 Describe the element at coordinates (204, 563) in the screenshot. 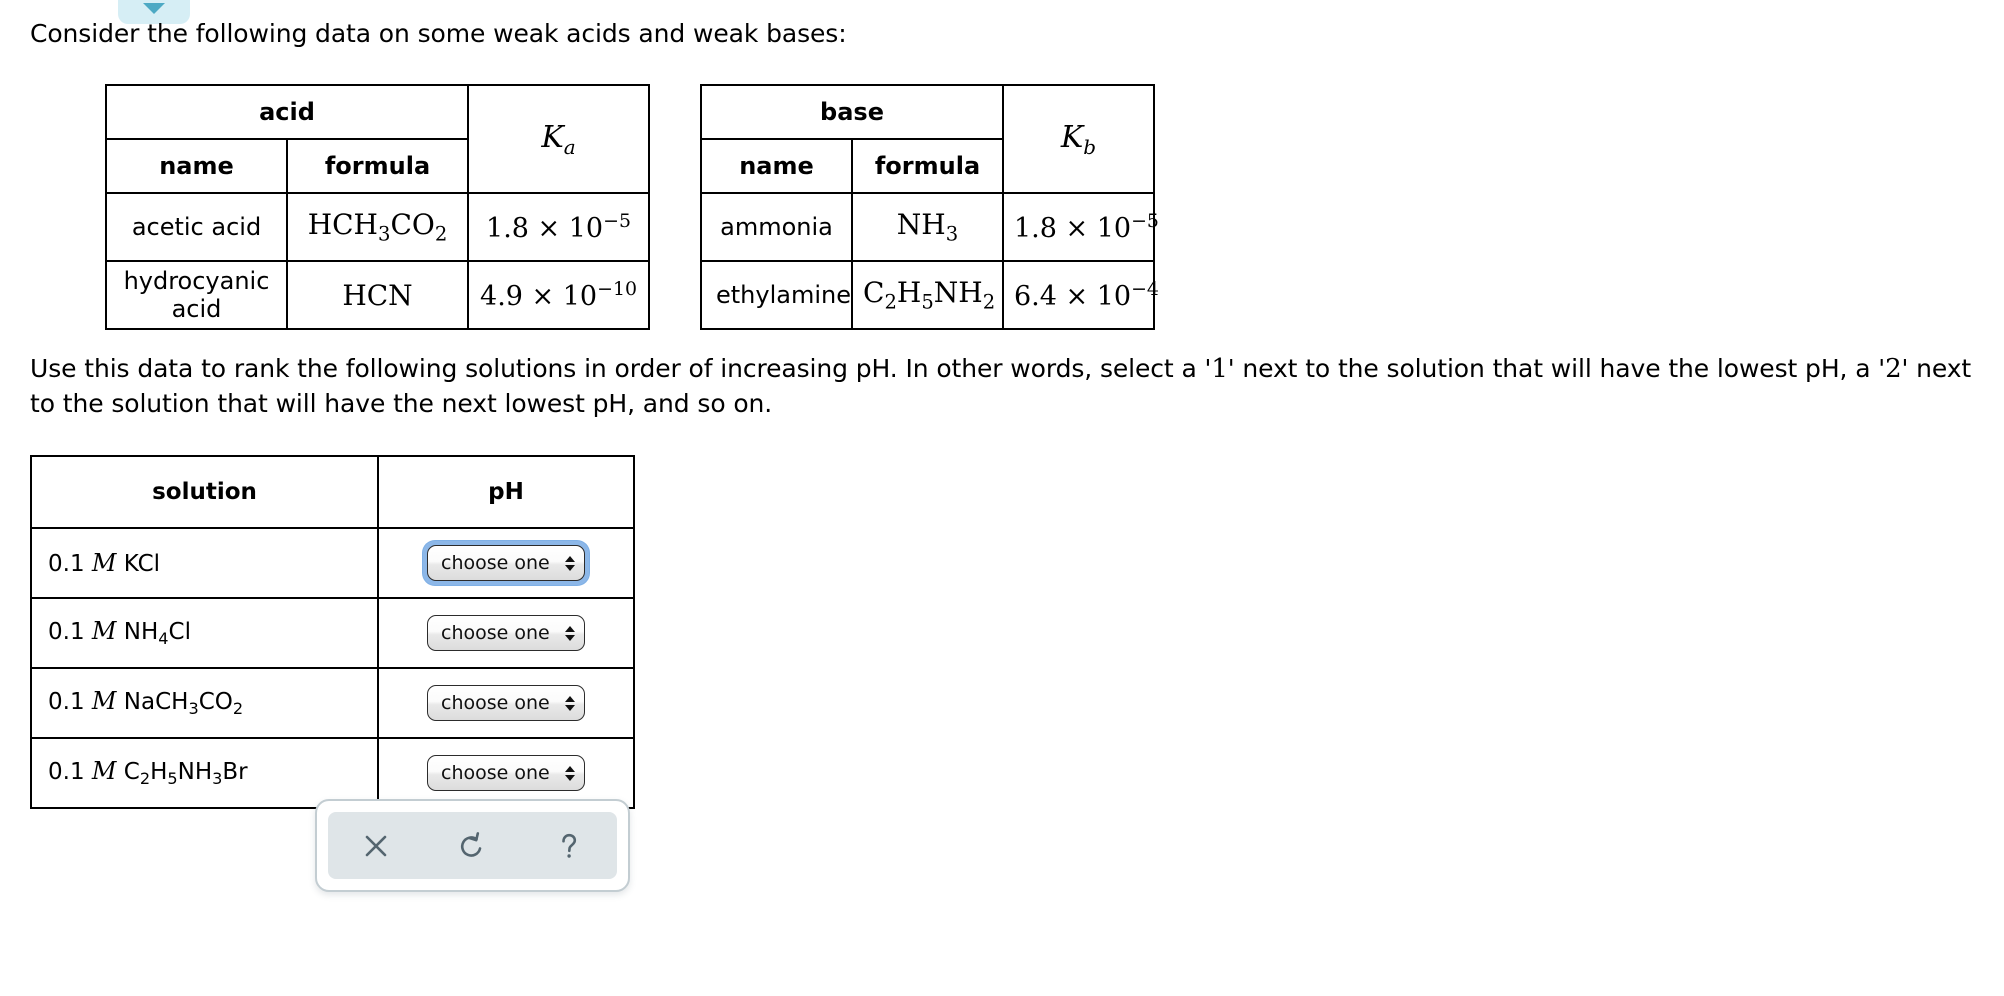

I see `solution-label: 0.1 M KCl` at that location.